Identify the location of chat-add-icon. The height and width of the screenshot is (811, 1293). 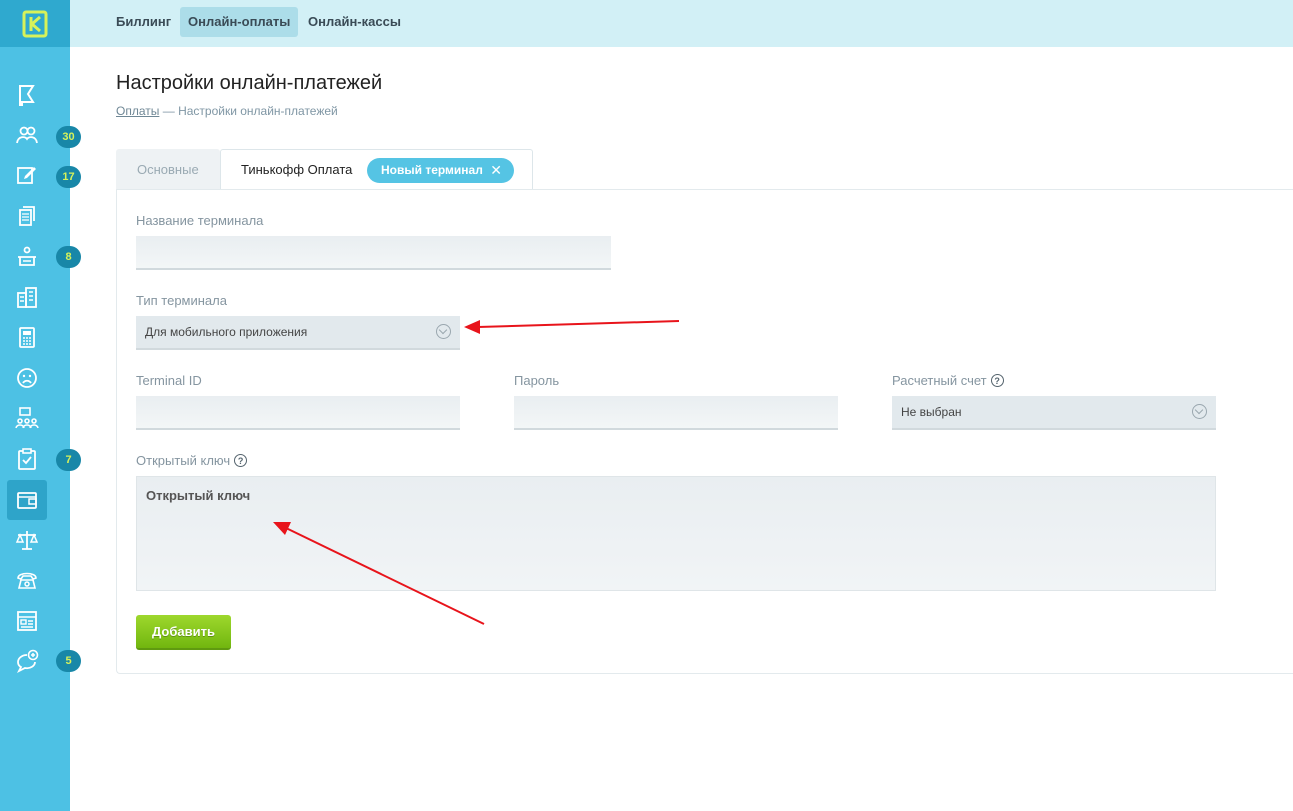
(27, 661).